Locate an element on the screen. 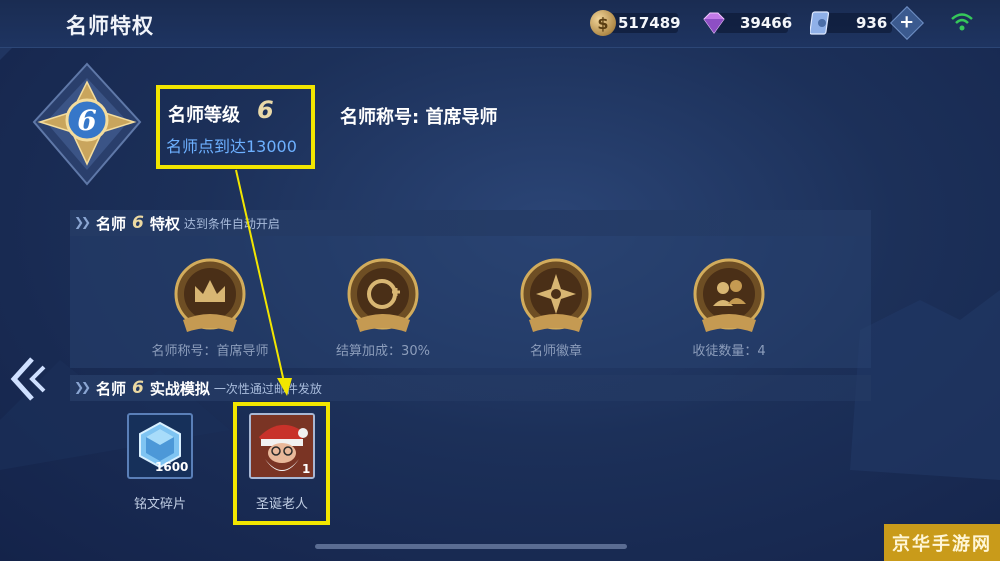  privilege-head-level: 6 is located at coordinates (138, 223).